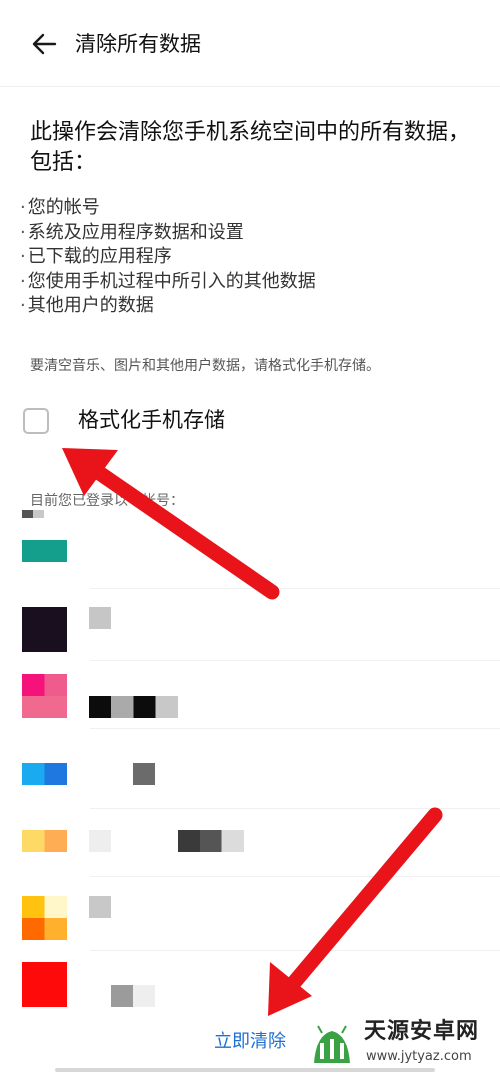 Image resolution: width=500 pixels, height=1074 pixels. I want to click on list-item: · 您的帐号, so click(60, 207).